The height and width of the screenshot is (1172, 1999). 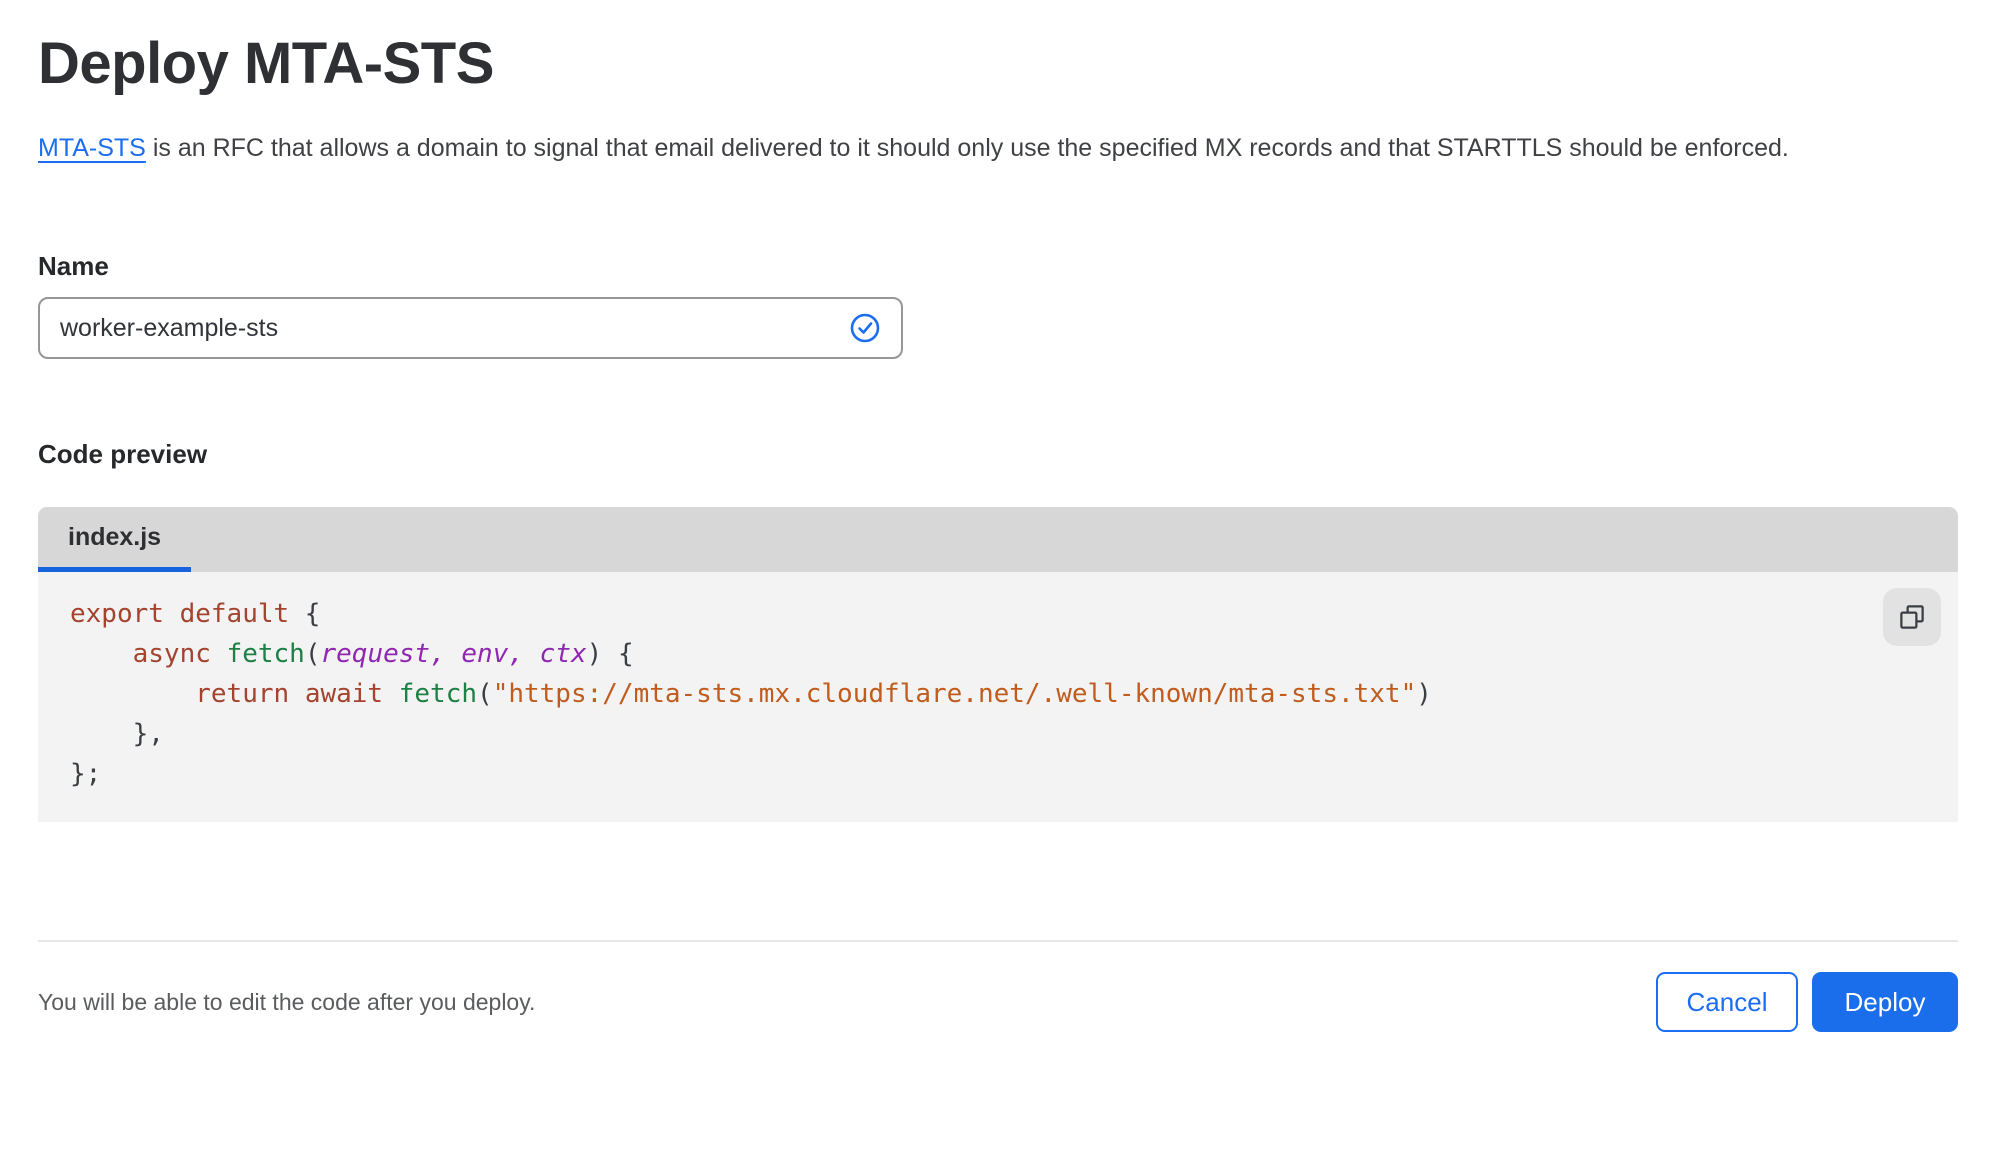 I want to click on code-tabbar: index.js, so click(x=998, y=539).